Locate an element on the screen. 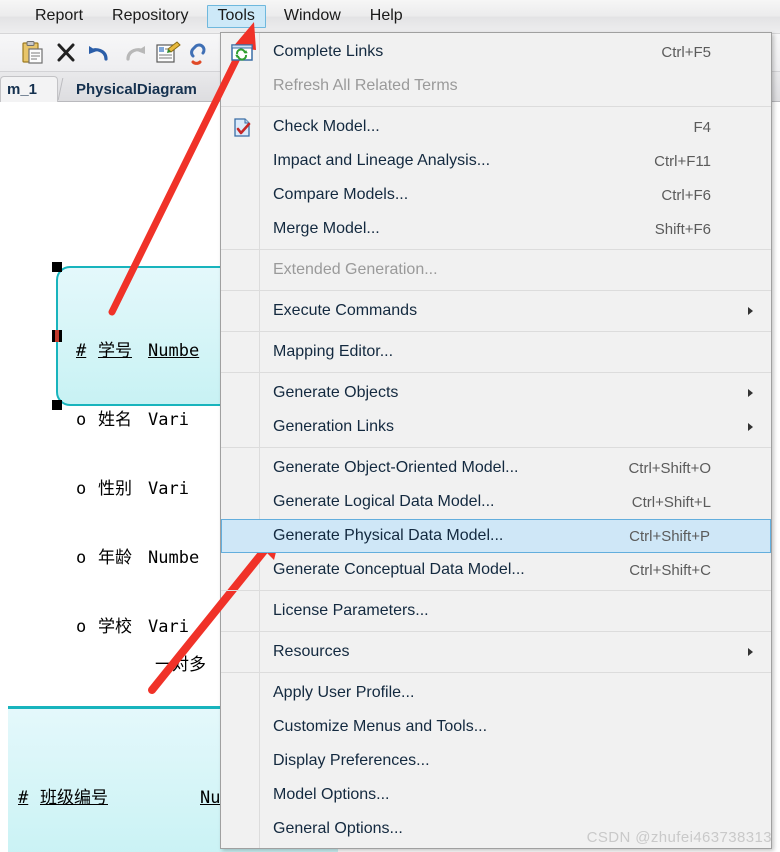  paste-icon is located at coordinates (32, 53).